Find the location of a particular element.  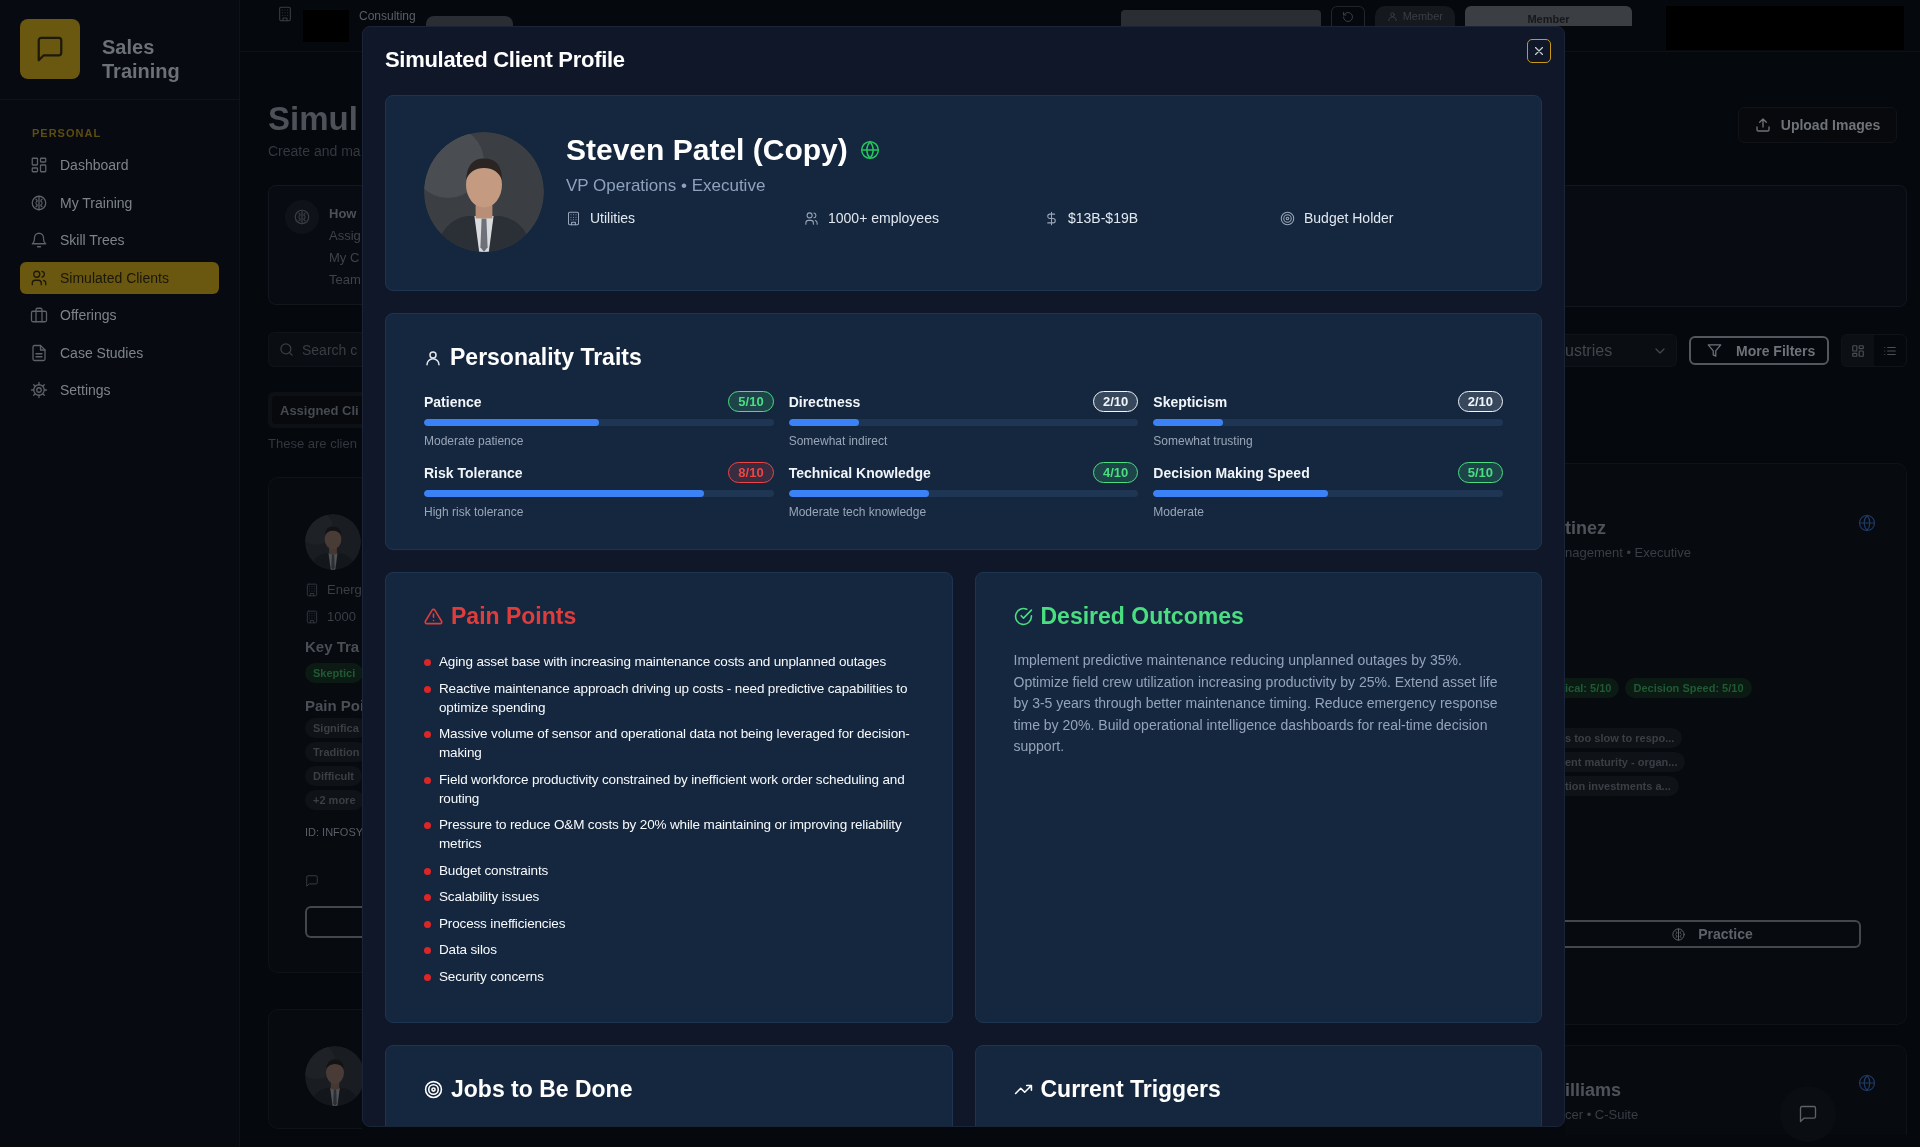

nav-item: Dashboard is located at coordinates (119, 165).